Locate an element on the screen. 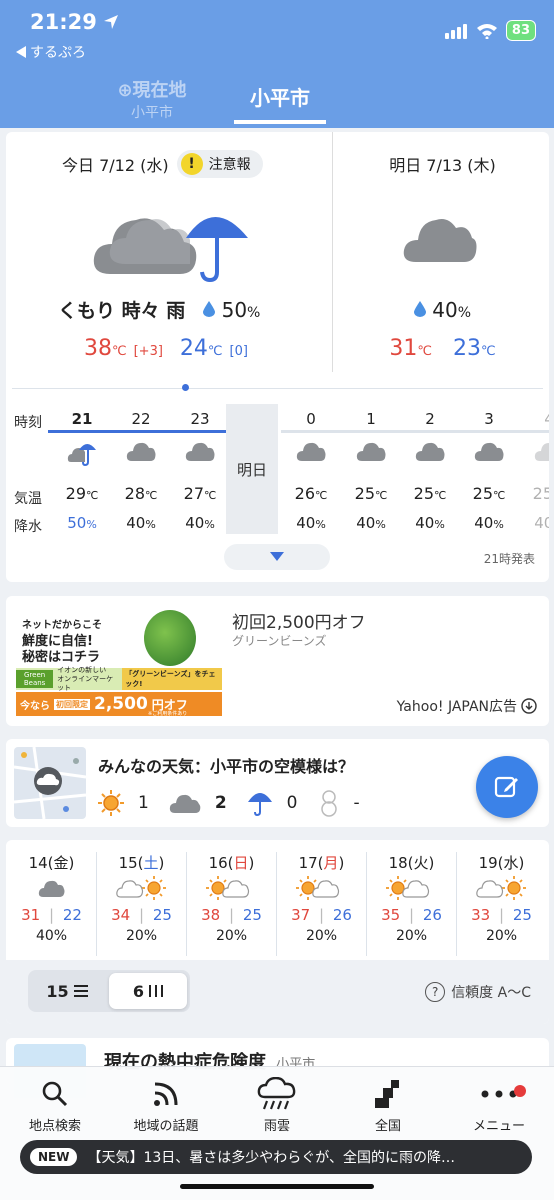 This screenshot has width=554, height=1200. day-date: 17(月) is located at coordinates (321, 862).